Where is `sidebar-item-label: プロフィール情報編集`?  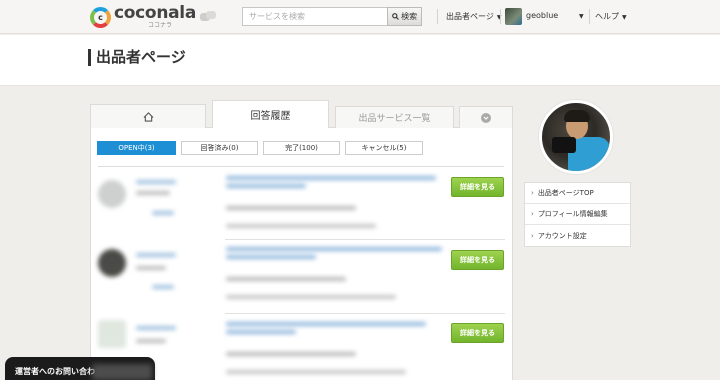 sidebar-item-label: プロフィール情報編集 is located at coordinates (572, 214).